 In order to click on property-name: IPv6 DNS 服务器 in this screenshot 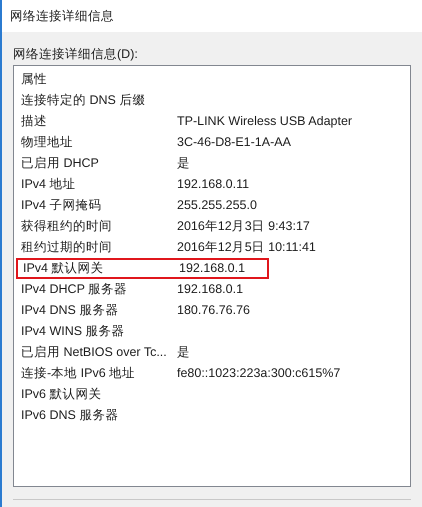, I will do `click(70, 415)`.